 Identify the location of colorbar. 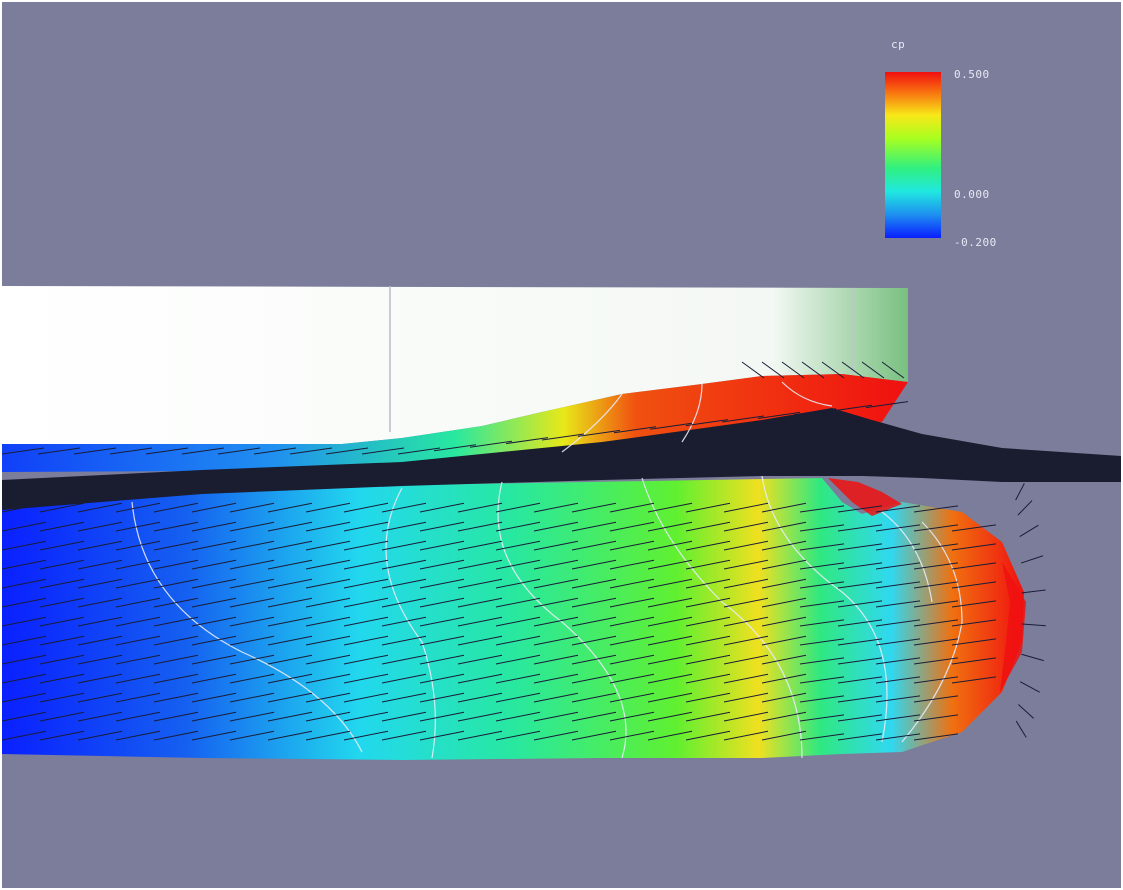
(913, 155).